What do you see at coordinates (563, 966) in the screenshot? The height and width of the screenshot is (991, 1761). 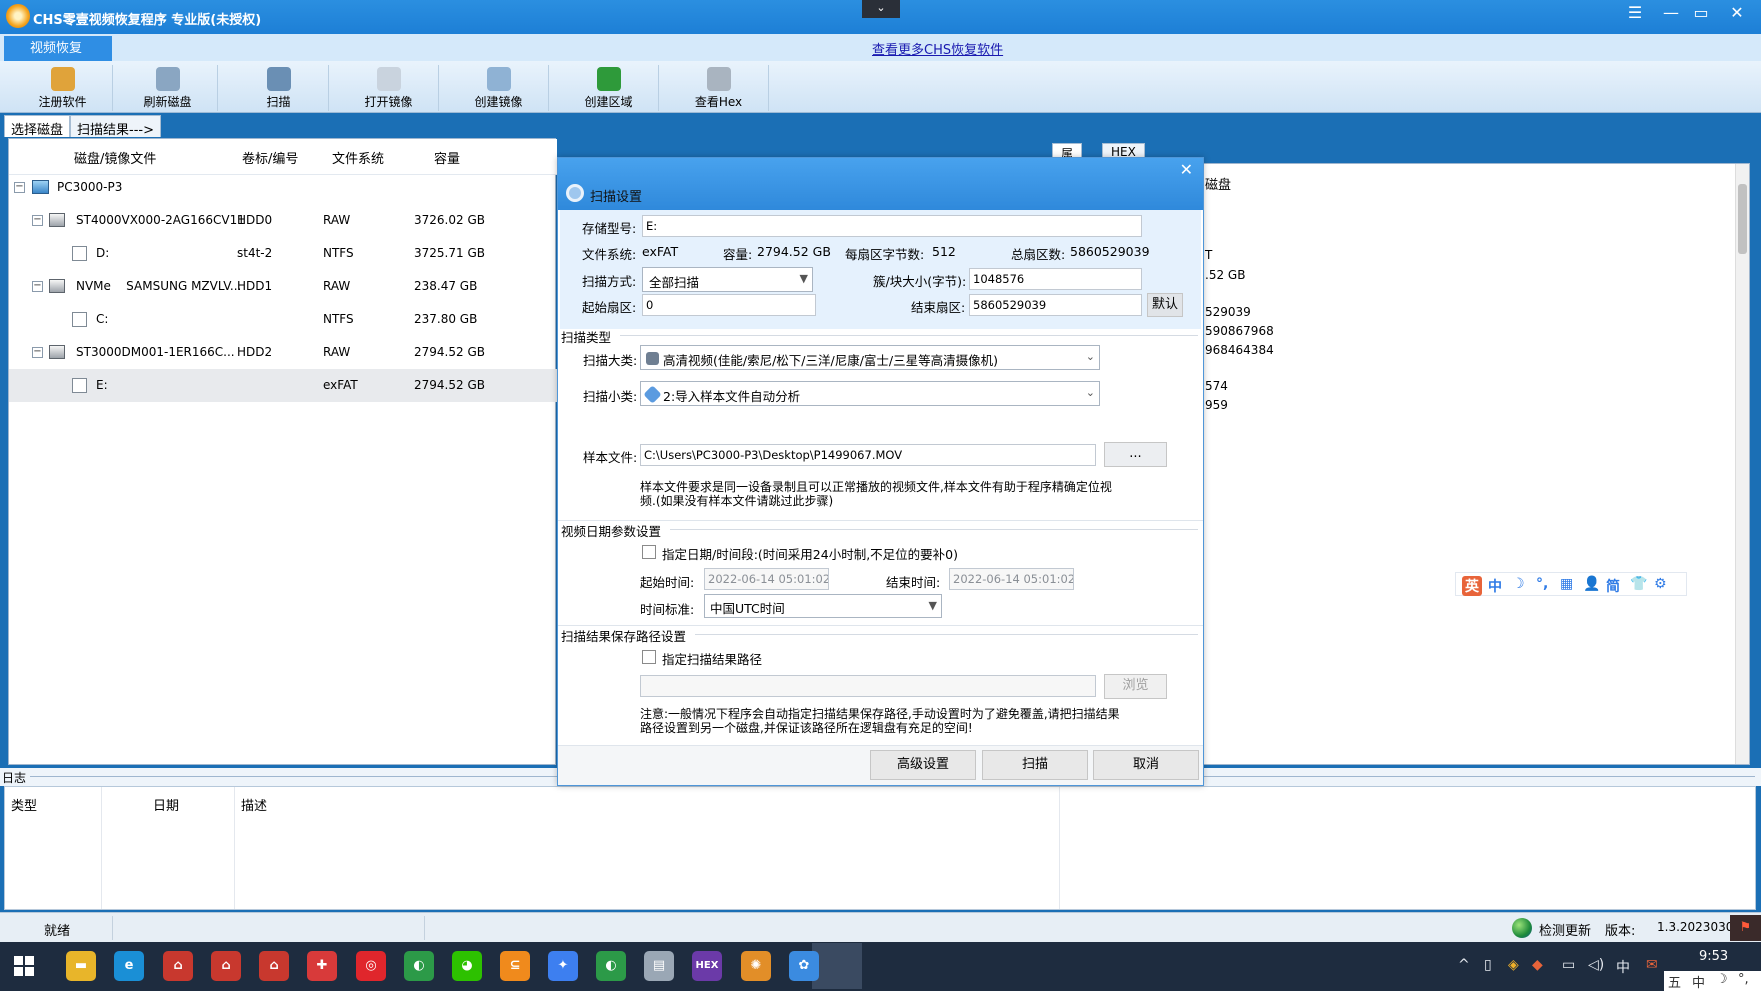 I see `feishu-taskbar-icon: ✦` at bounding box center [563, 966].